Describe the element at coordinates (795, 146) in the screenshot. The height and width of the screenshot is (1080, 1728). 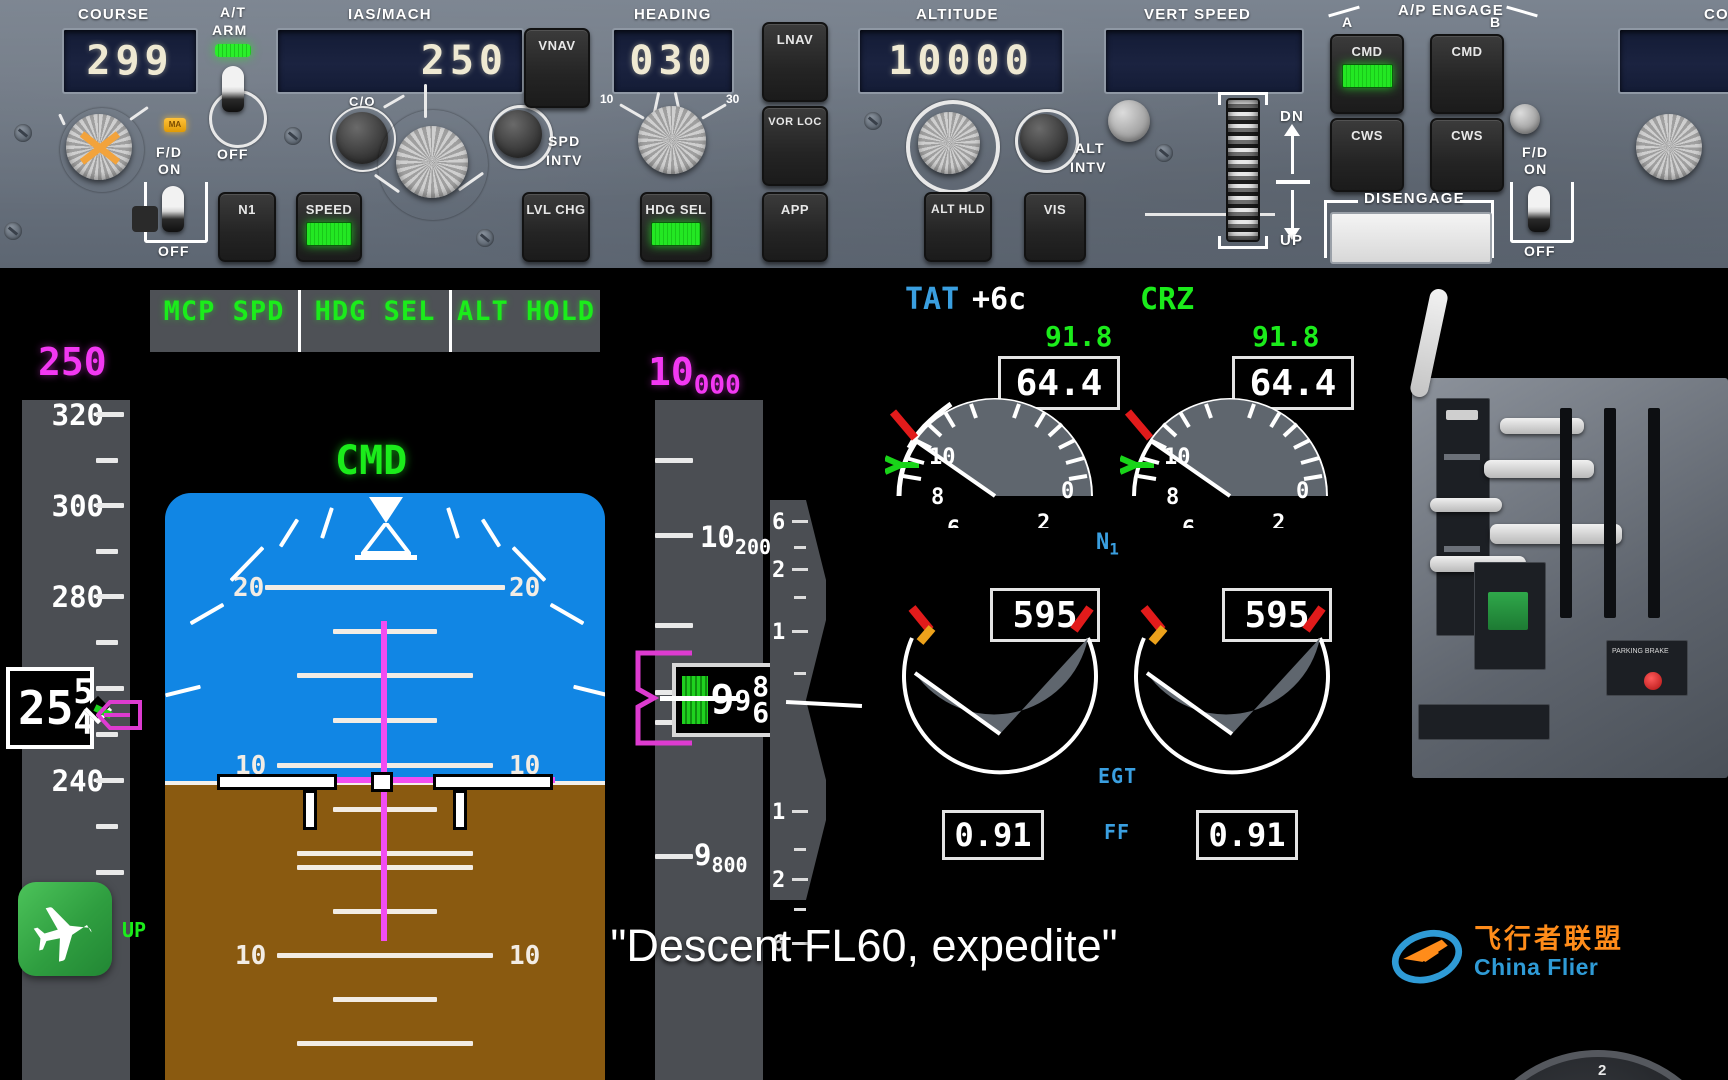
I see `button-vor-loc: VOR LOC` at that location.